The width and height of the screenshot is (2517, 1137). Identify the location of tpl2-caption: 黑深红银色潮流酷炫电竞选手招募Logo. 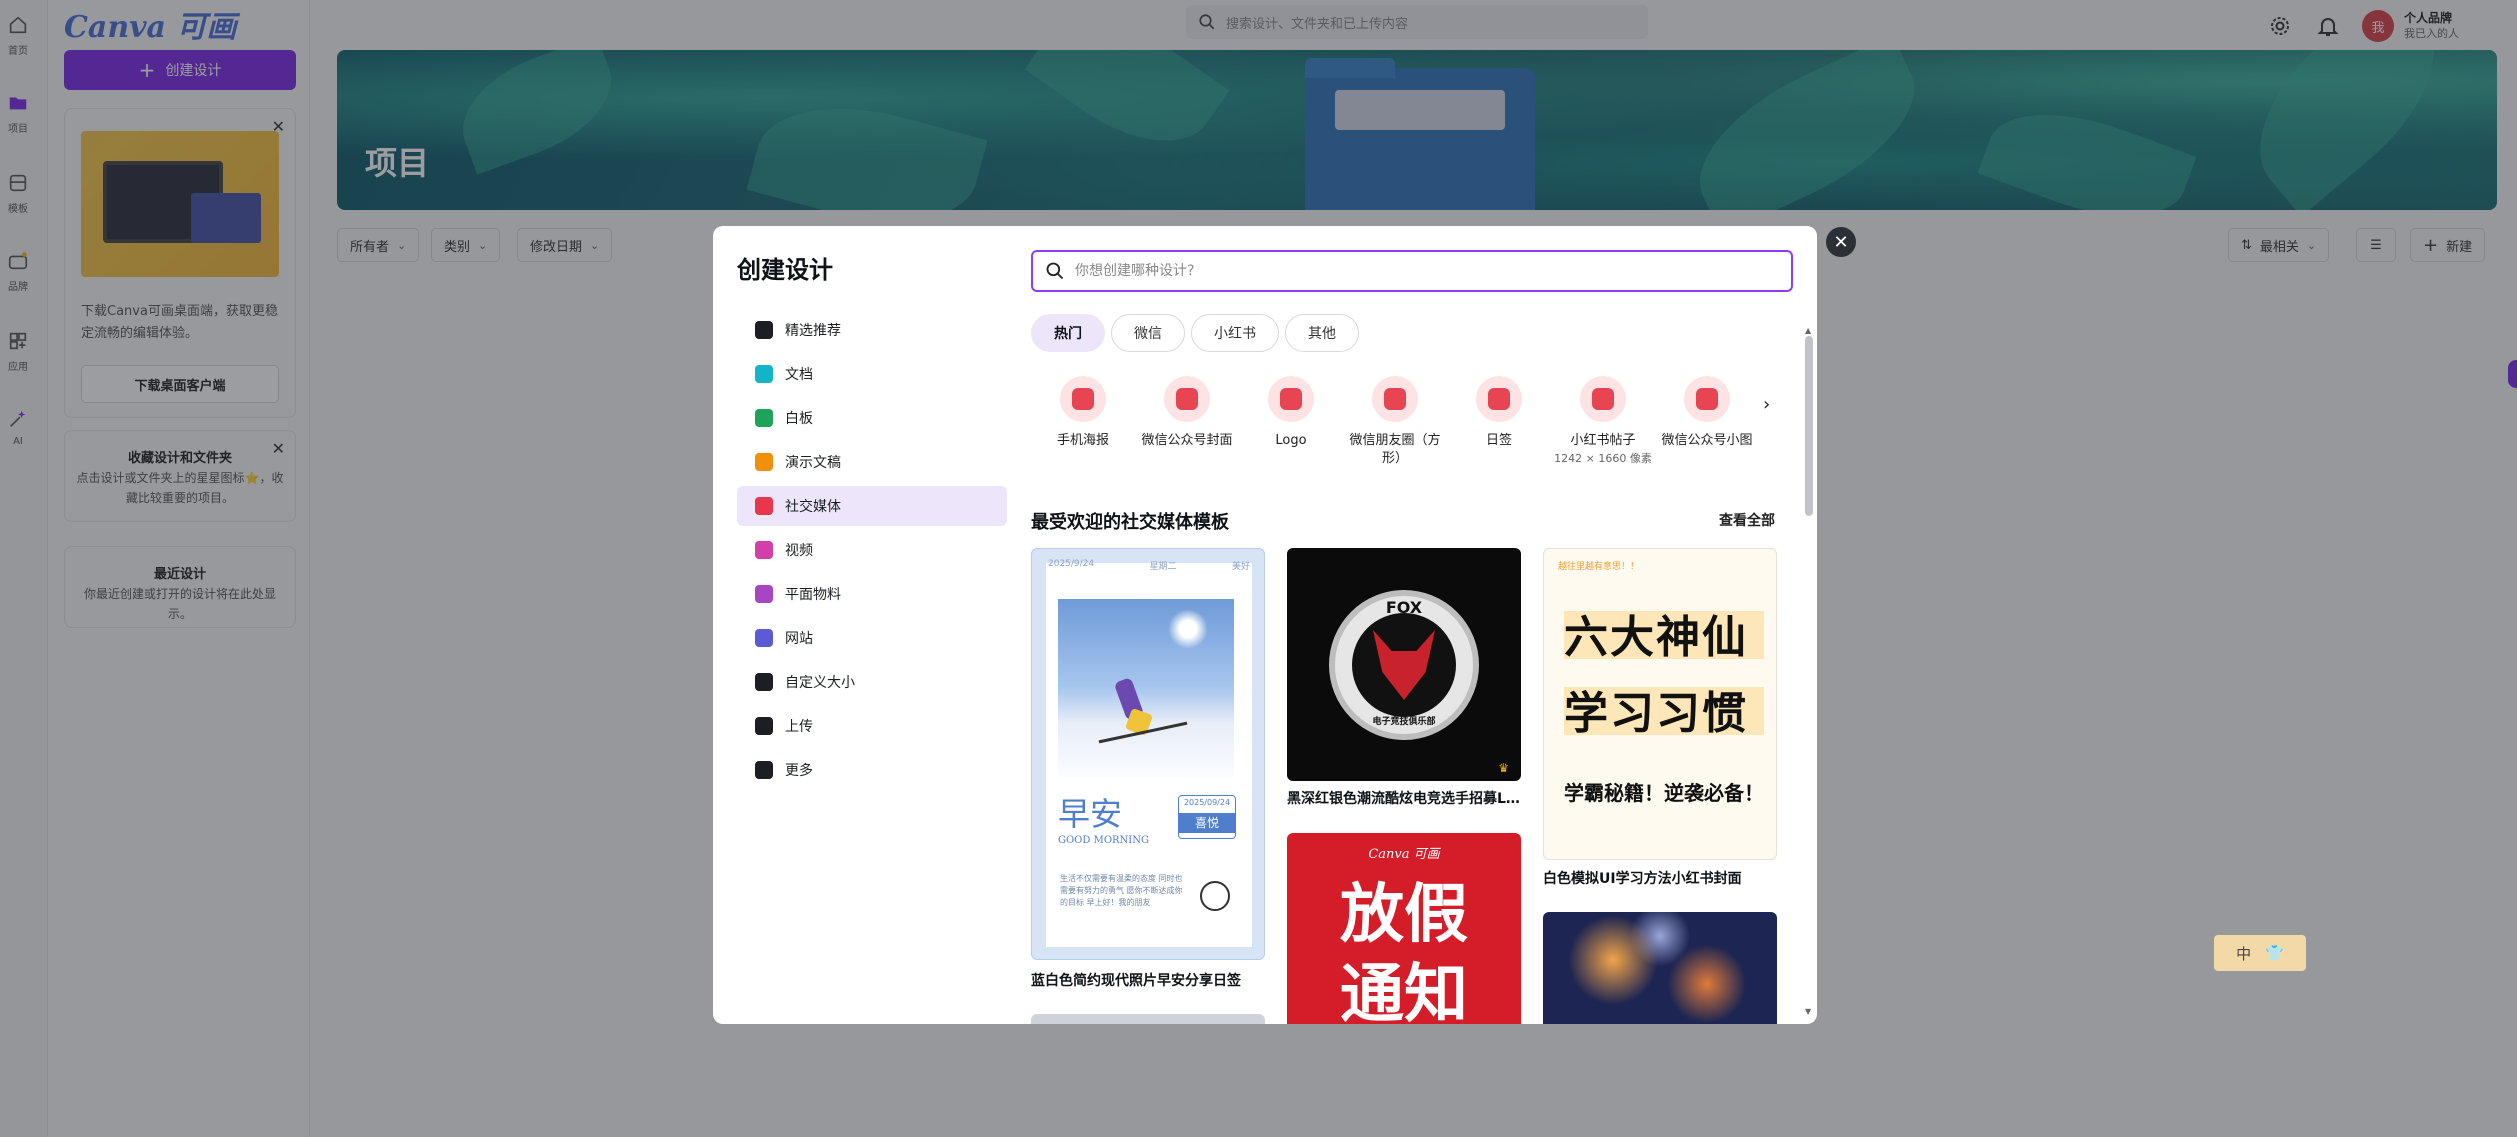
(1405, 798).